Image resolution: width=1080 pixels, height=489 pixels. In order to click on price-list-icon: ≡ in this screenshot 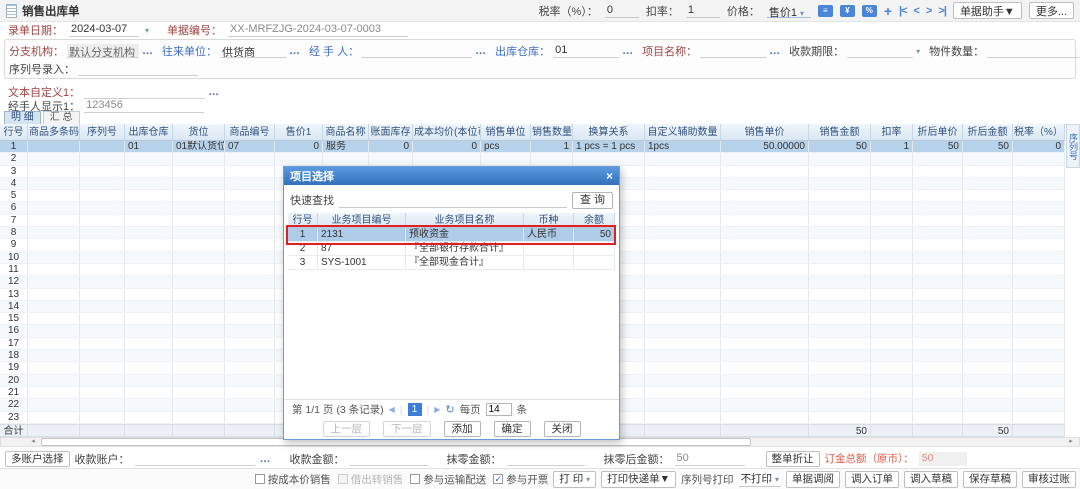, I will do `click(825, 10)`.